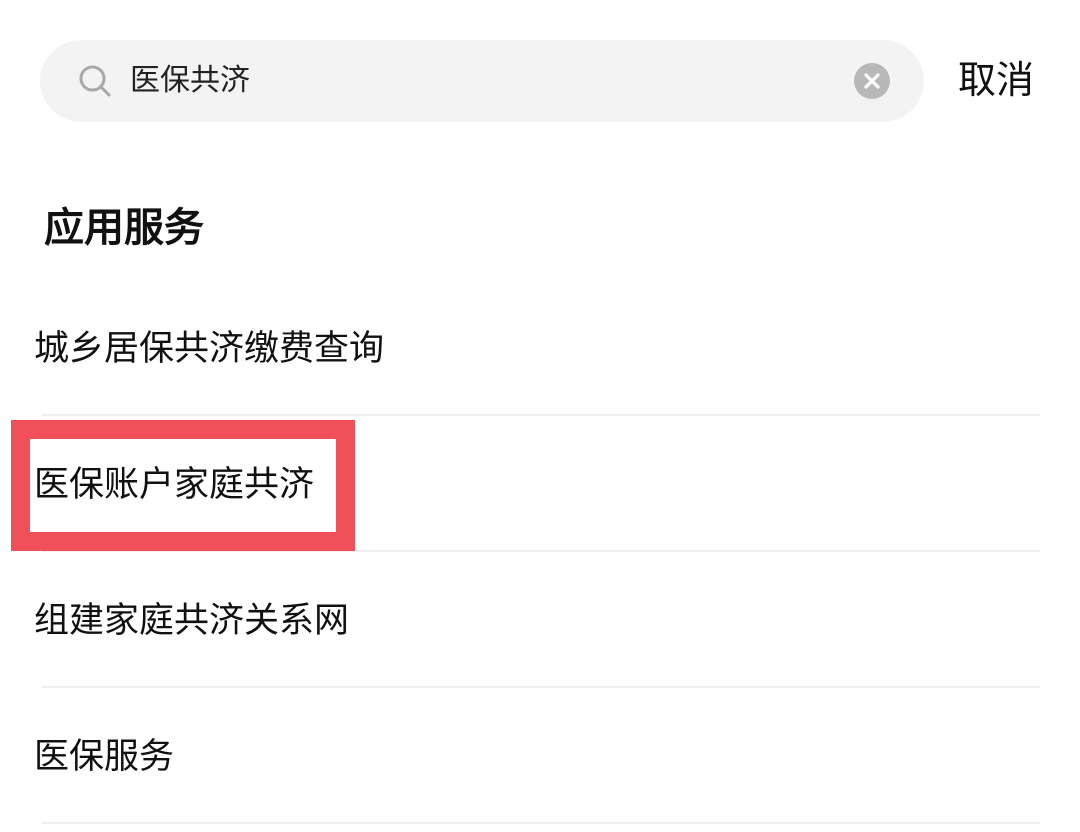  Describe the element at coordinates (104, 757) in the screenshot. I see `result-item-label: 医保服务` at that location.